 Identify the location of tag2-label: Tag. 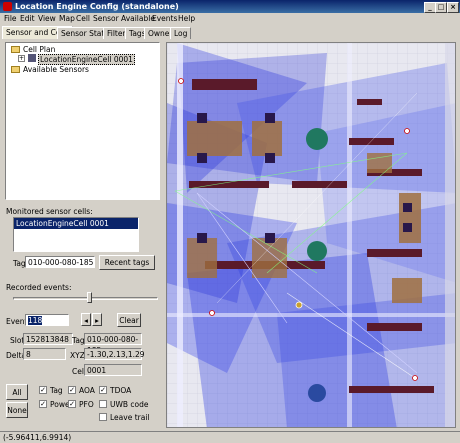
(78, 340).